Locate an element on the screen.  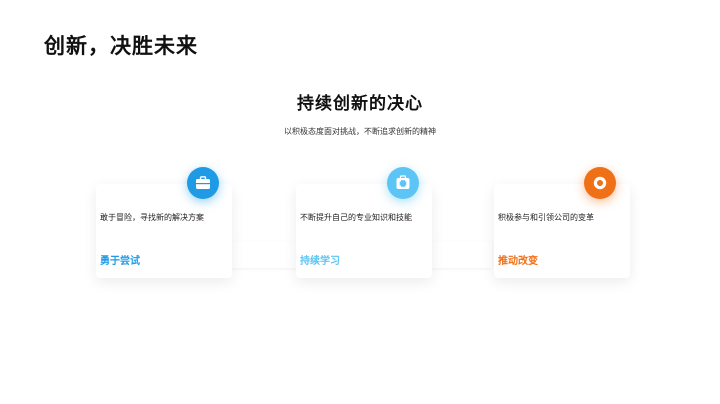
feature-card-try: 敢于冒险，寻找新的解决方案 勇于尝试 is located at coordinates (164, 222).